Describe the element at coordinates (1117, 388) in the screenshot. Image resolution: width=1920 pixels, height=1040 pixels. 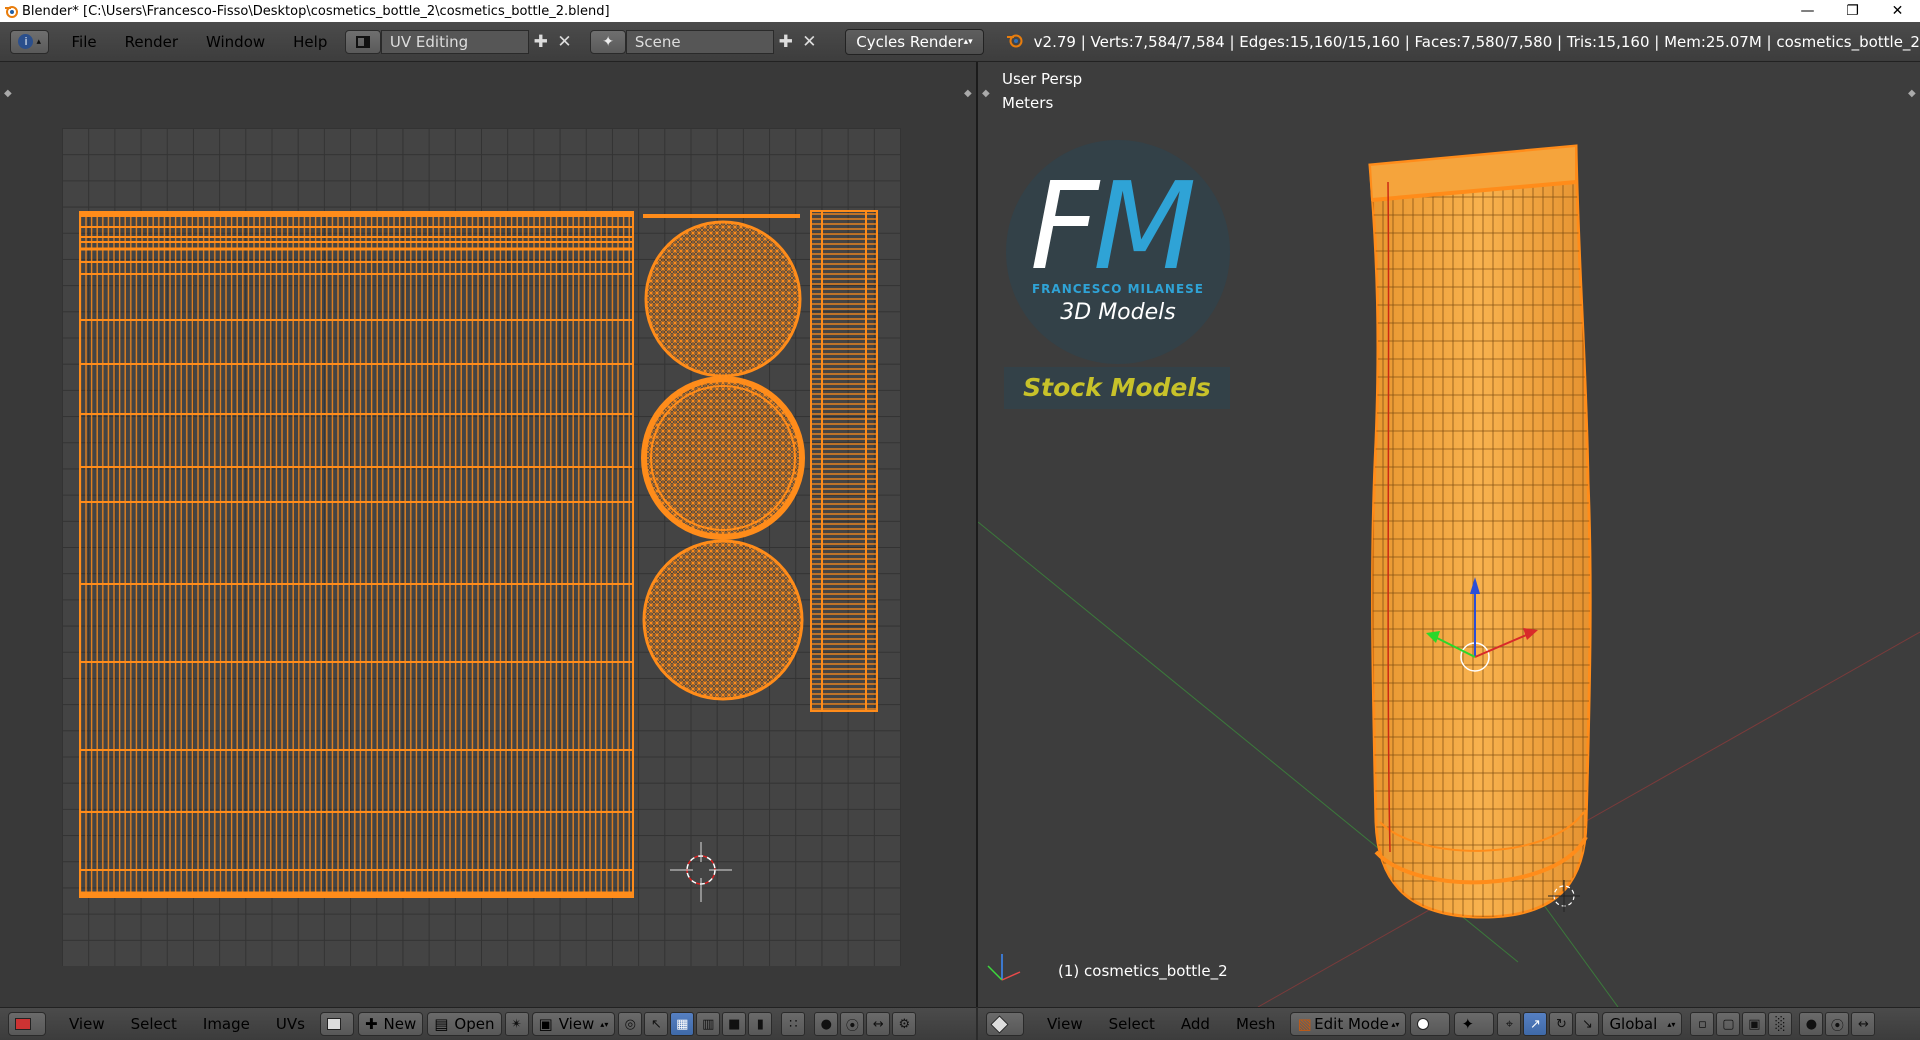
I see `watermark-stock-label: Stock Models` at that location.